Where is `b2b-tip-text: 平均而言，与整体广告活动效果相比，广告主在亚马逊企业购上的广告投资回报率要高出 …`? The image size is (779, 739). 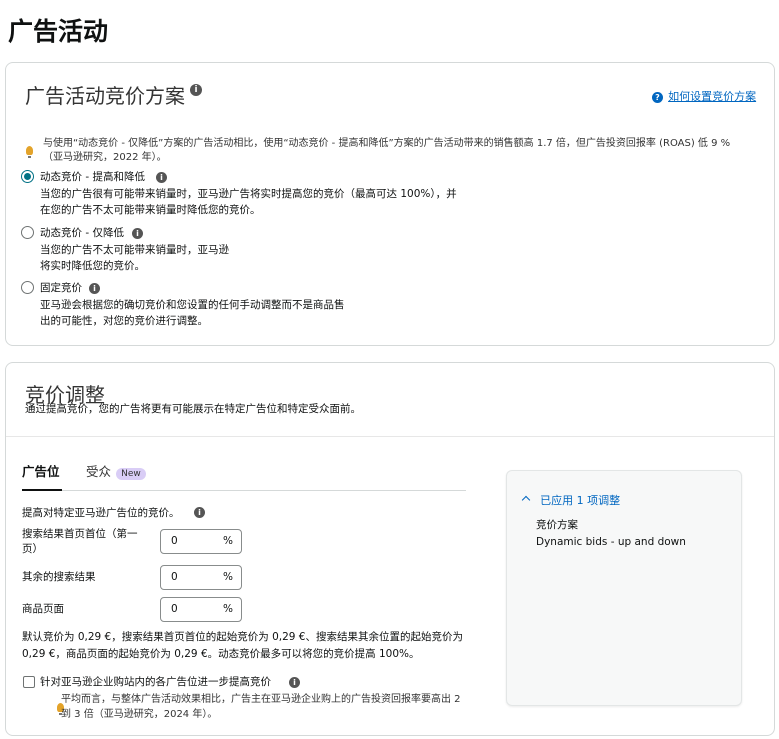 b2b-tip-text: 平均而言，与整体广告活动效果相比，广告主在亚马逊企业购上的广告投资回报率要高出 … is located at coordinates (261, 699).